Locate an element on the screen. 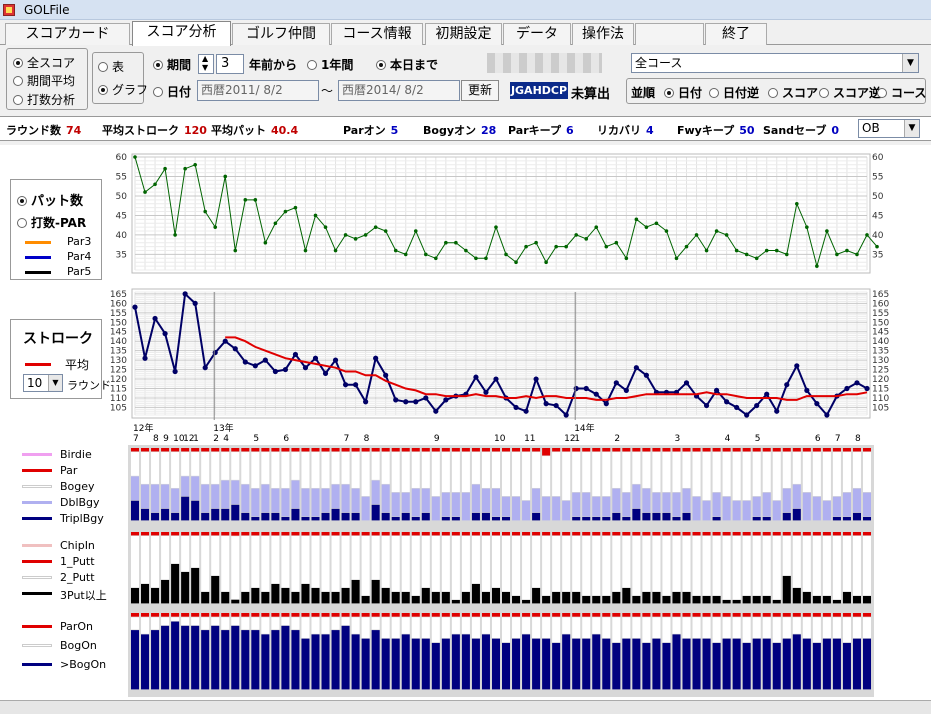 The height and width of the screenshot is (714, 931). legend-dist_legend-3-label: DblBgy is located at coordinates (80, 502).